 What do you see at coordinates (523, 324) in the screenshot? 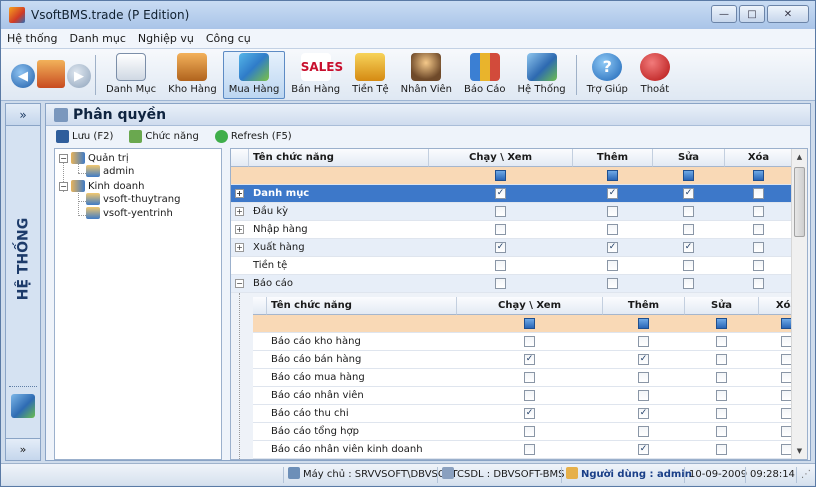
I see `detail-filter-row` at bounding box center [523, 324].